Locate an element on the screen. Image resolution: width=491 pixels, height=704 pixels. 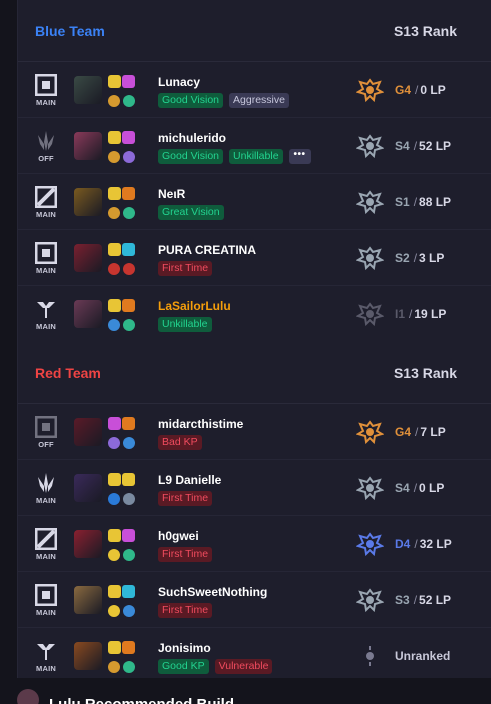
rank-text: S4/0 LP is located at coordinates (419, 488).